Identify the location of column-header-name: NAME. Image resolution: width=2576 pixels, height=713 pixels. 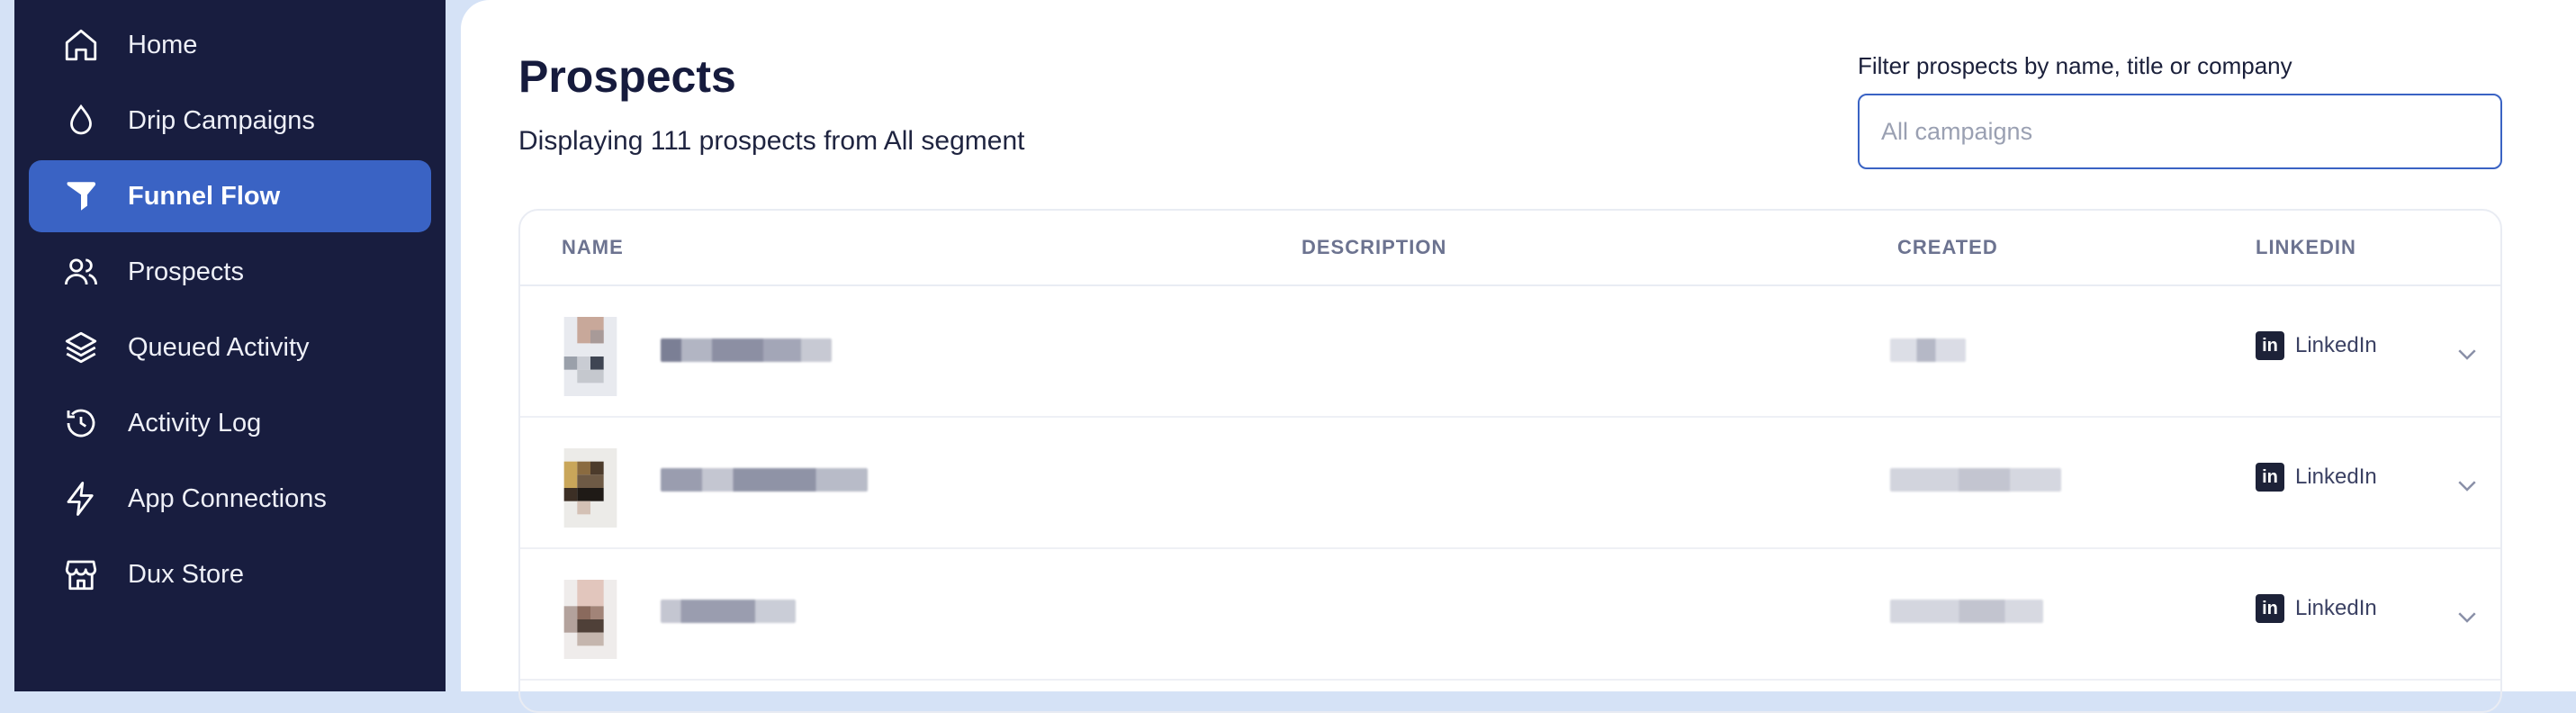
(593, 247).